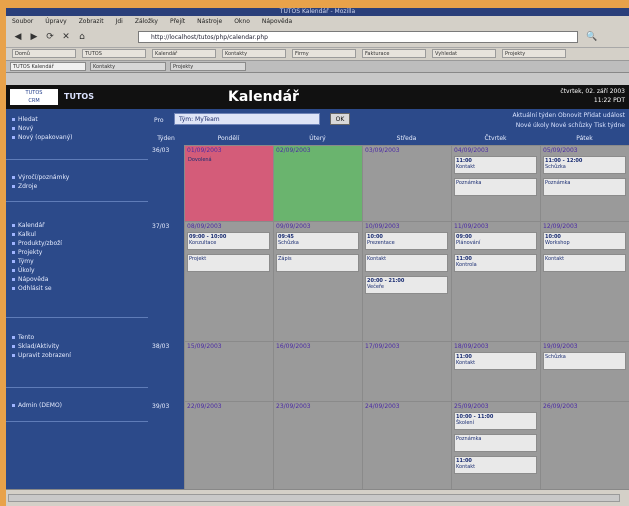 The width and height of the screenshot is (629, 506). I want to click on search-icon: 🔍, so click(592, 37).